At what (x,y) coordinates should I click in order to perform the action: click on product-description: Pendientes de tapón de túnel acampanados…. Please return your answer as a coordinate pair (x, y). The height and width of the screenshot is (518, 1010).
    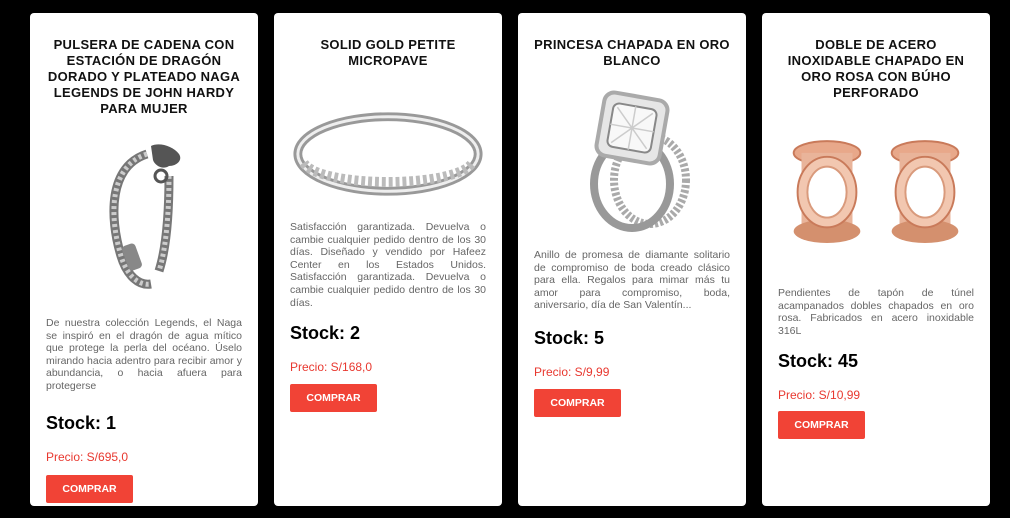
    Looking at the image, I should click on (876, 312).